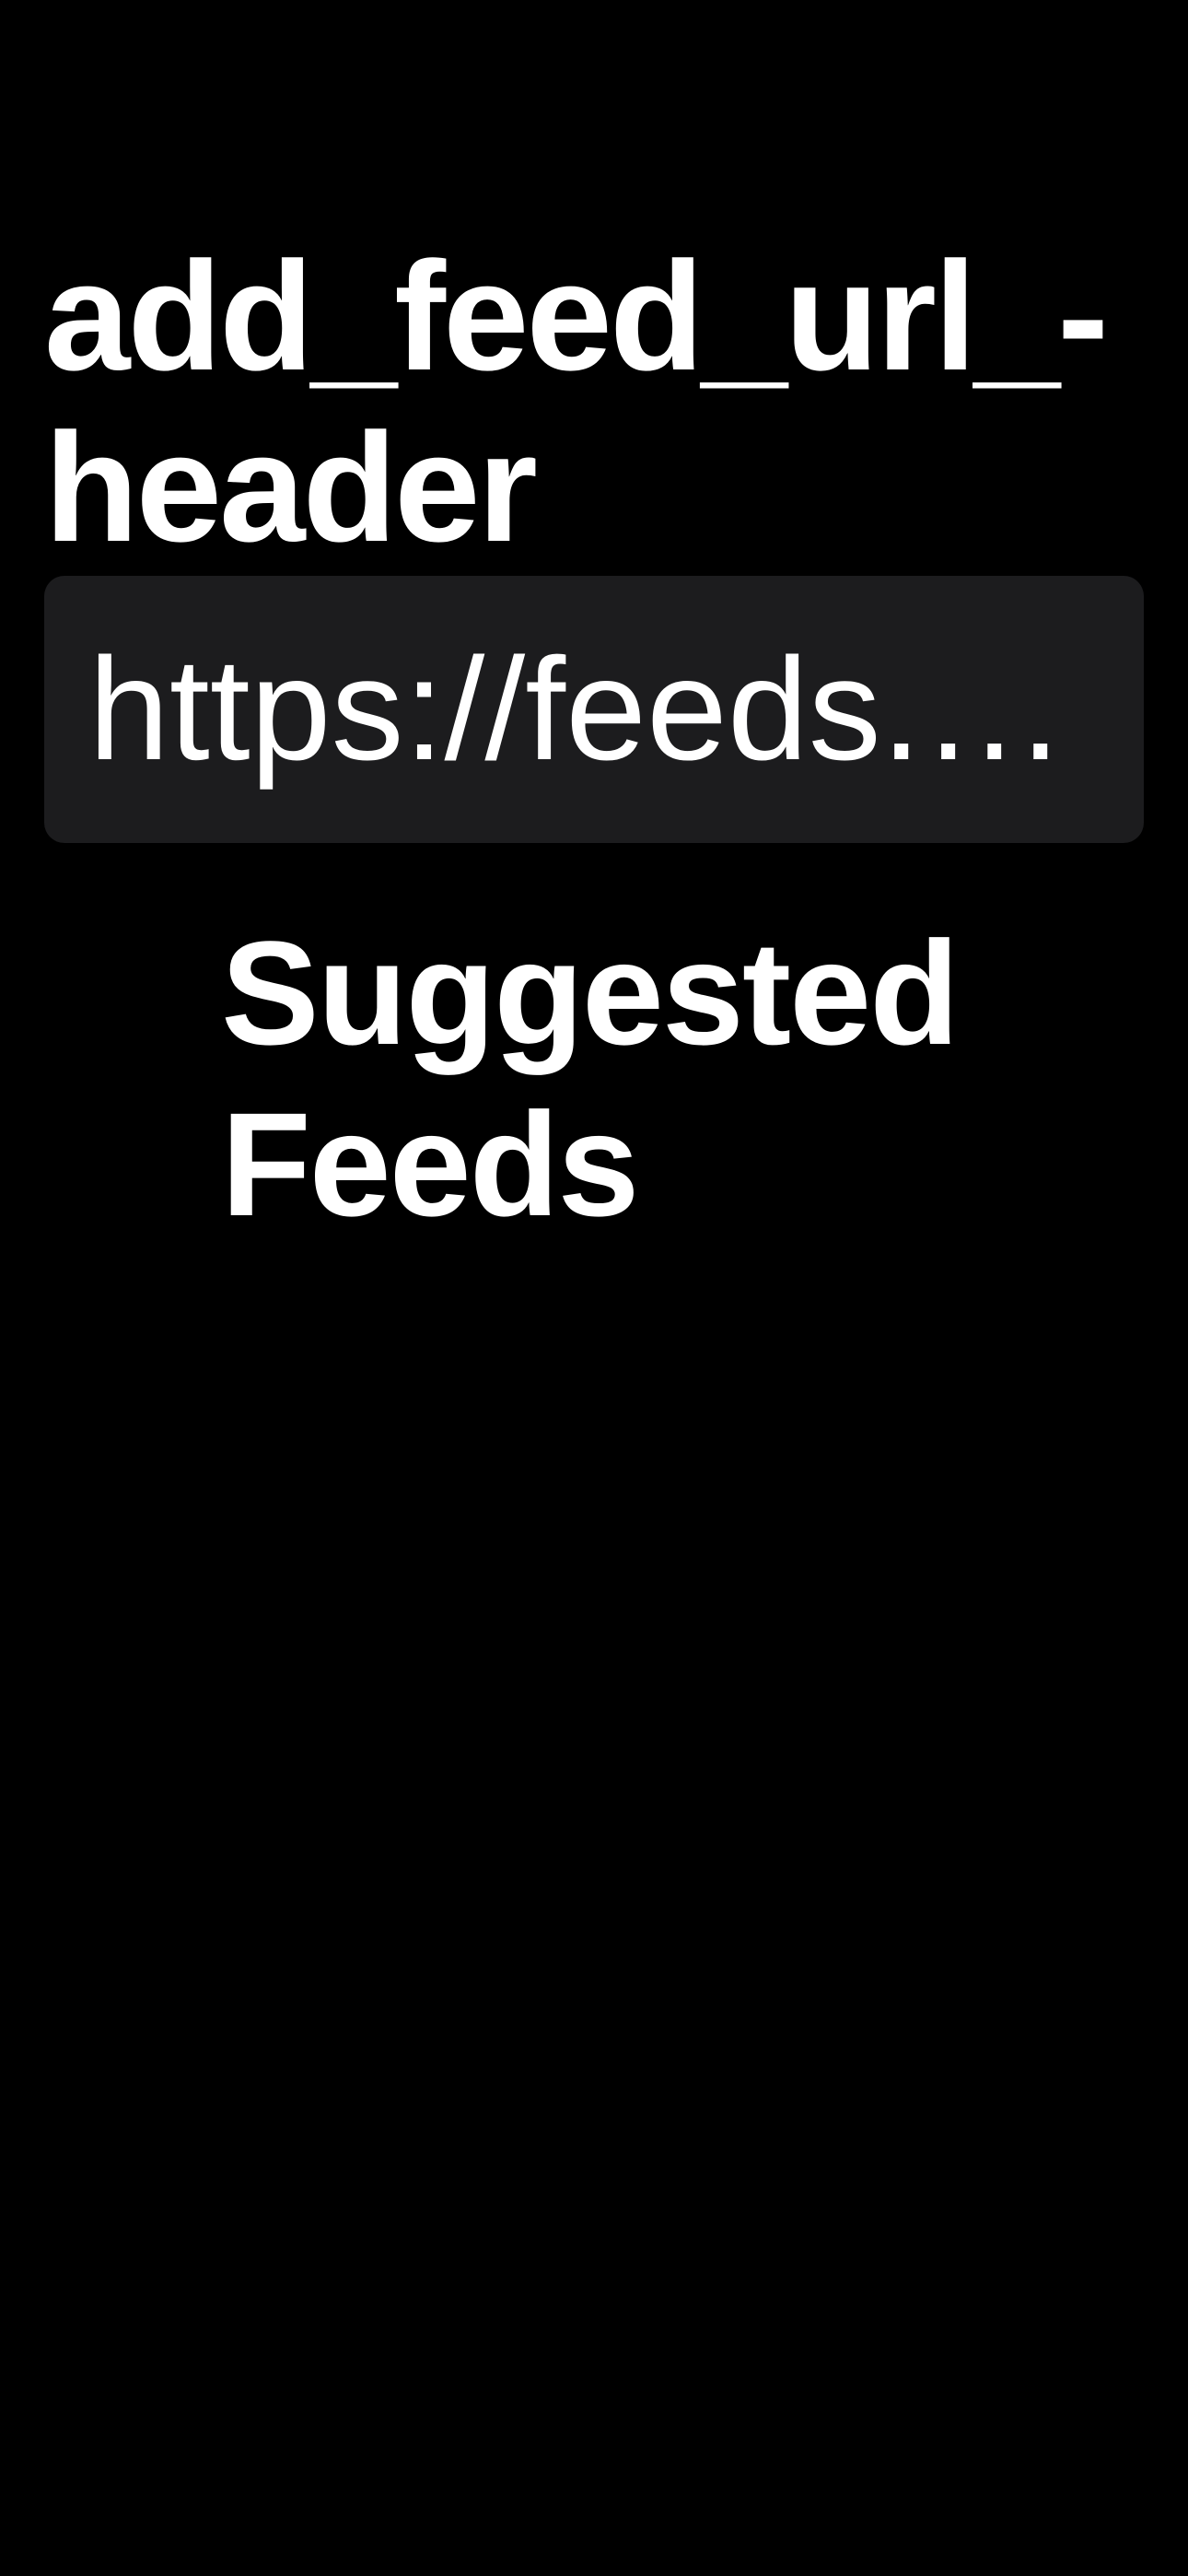 The width and height of the screenshot is (1188, 2576). I want to click on feed-url-input, so click(596, 709).